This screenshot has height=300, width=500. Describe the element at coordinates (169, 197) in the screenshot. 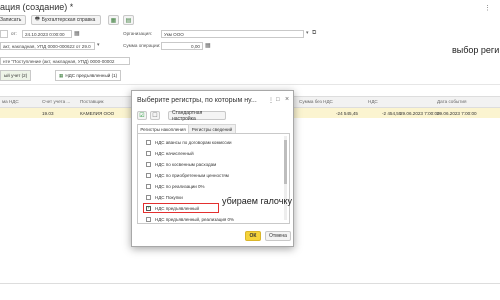

I see `list-item: НДС Покупки` at that location.